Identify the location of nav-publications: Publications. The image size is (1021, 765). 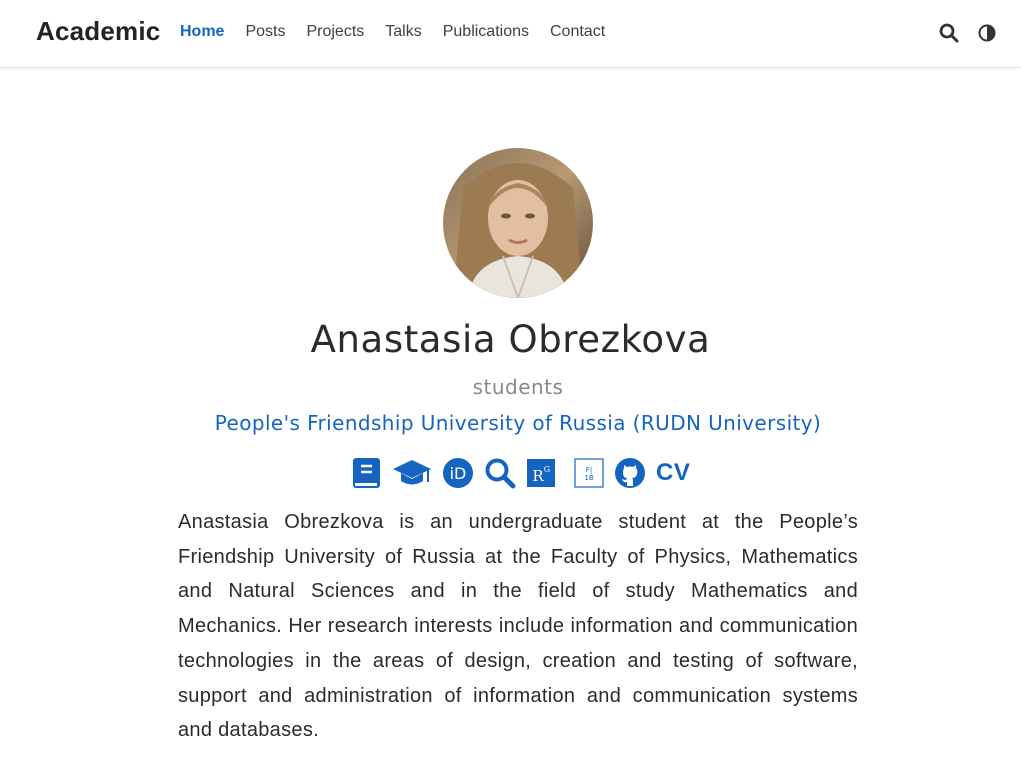
(486, 32).